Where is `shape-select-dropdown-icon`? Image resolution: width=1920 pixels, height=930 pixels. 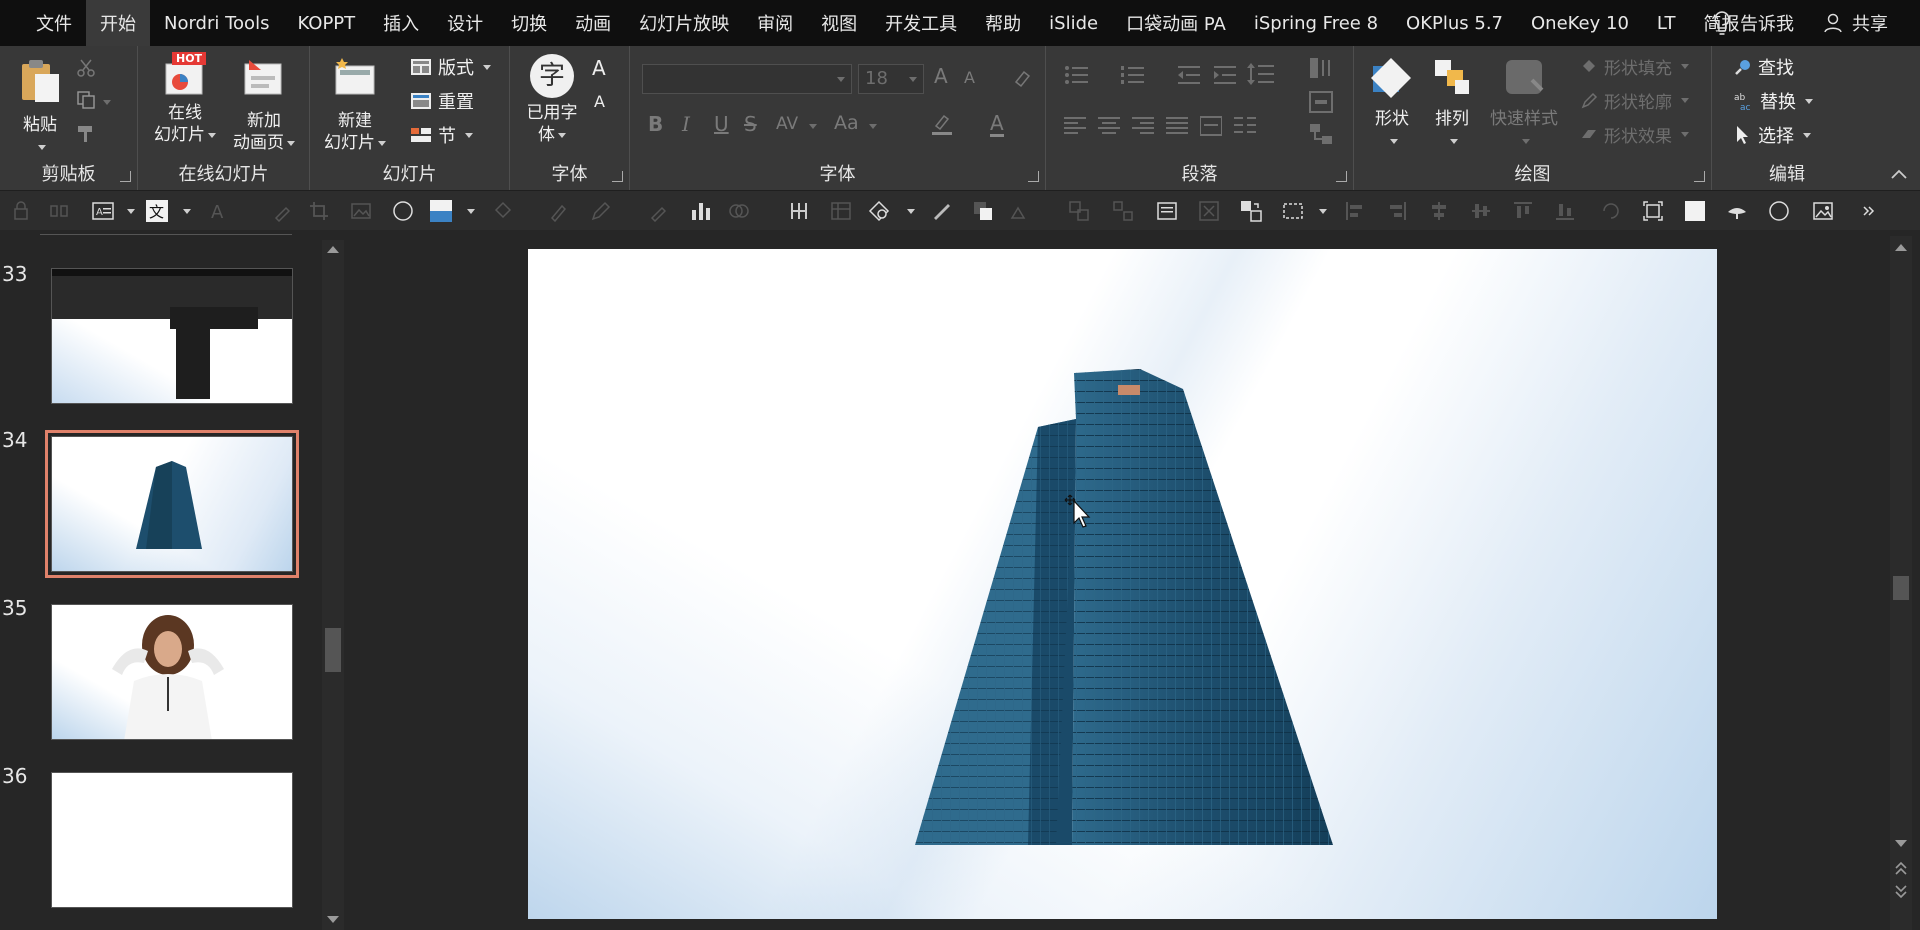
shape-select-dropdown-icon is located at coordinates (911, 211).